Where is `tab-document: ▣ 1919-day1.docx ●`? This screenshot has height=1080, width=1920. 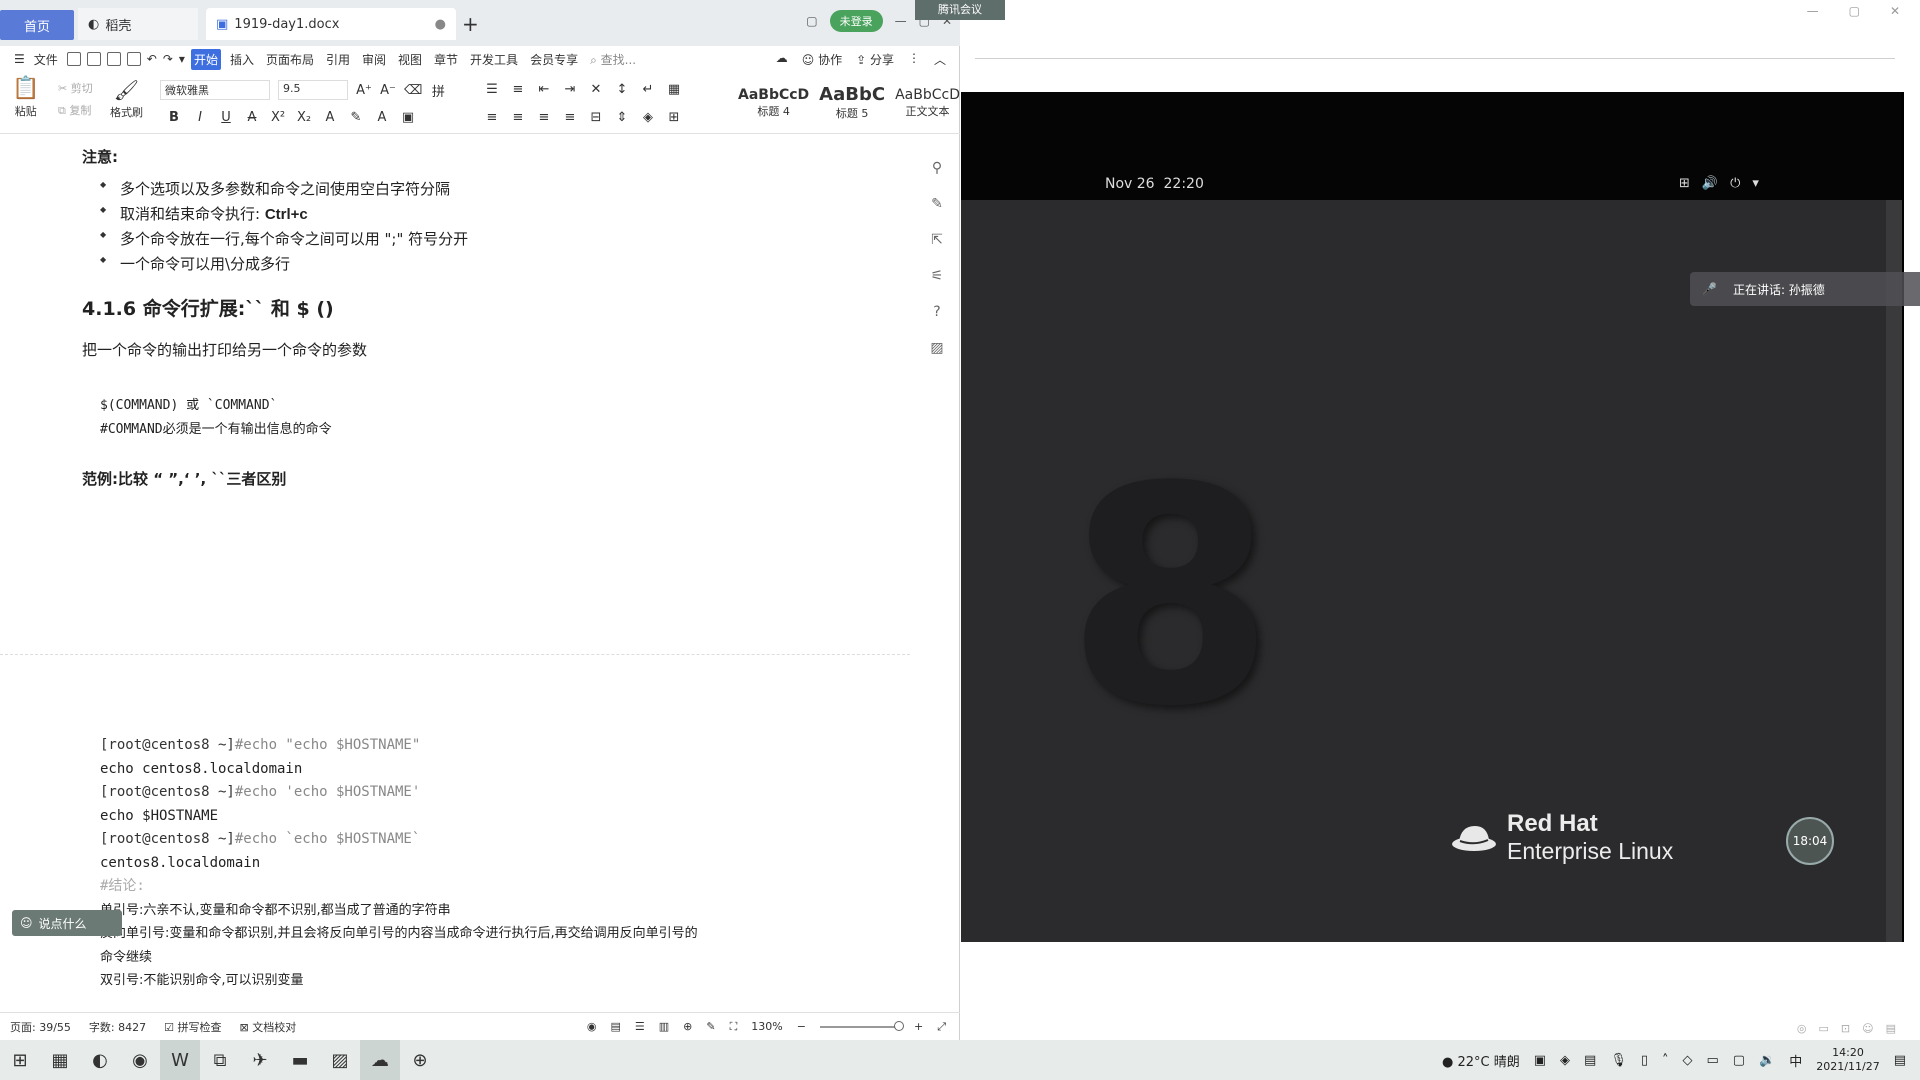 tab-document: ▣ 1919-day1.docx ● is located at coordinates (331, 24).